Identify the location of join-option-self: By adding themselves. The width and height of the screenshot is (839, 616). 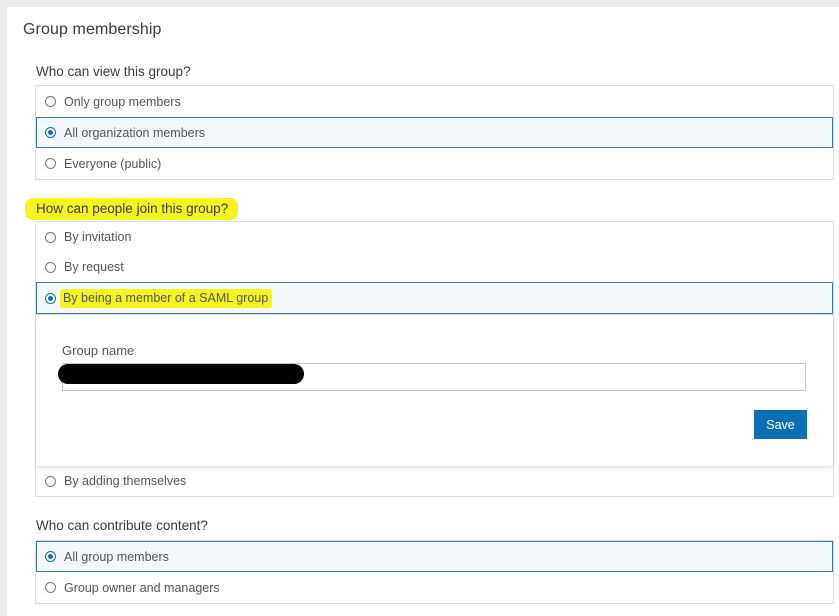
(434, 481).